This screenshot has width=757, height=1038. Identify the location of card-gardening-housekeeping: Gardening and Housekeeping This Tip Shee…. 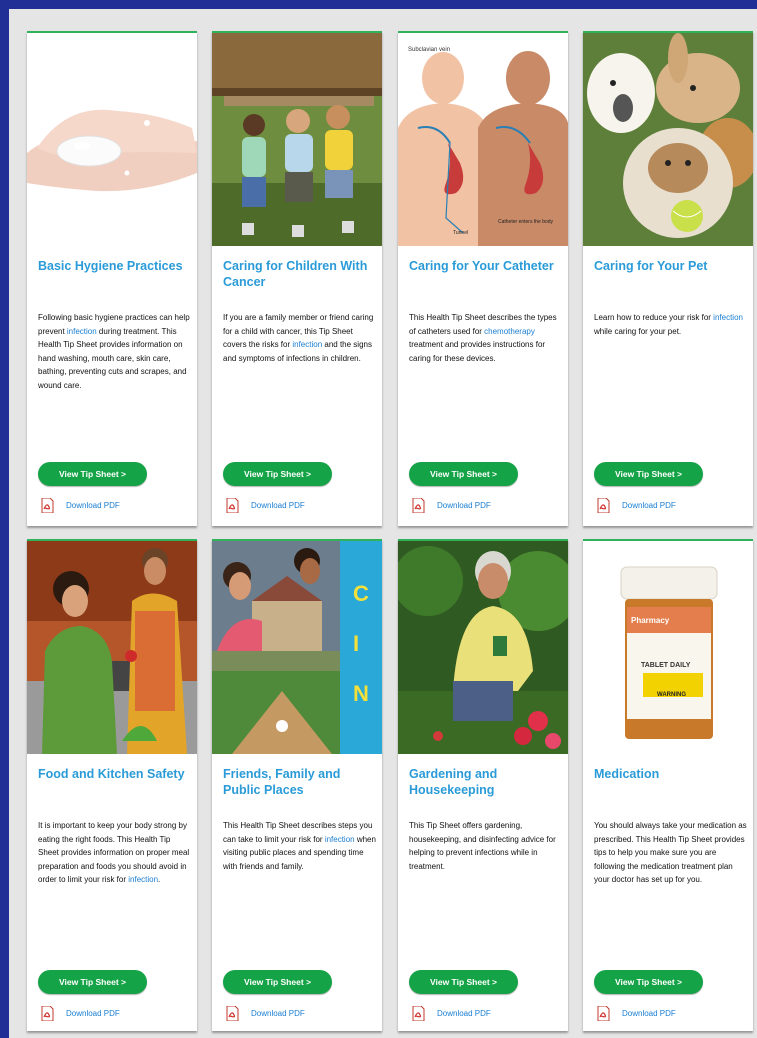
(483, 785).